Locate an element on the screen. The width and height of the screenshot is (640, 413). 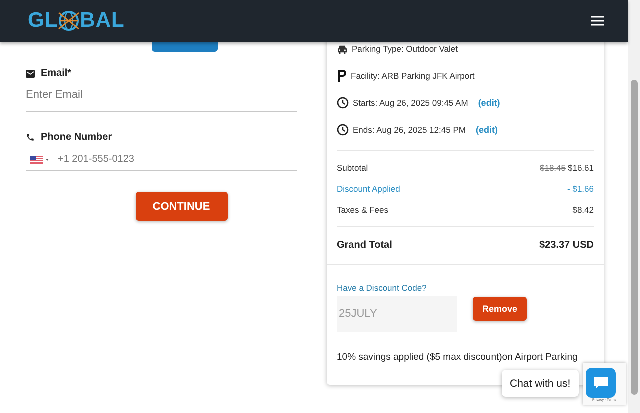
price-label: Discount Applied is located at coordinates (368, 189).